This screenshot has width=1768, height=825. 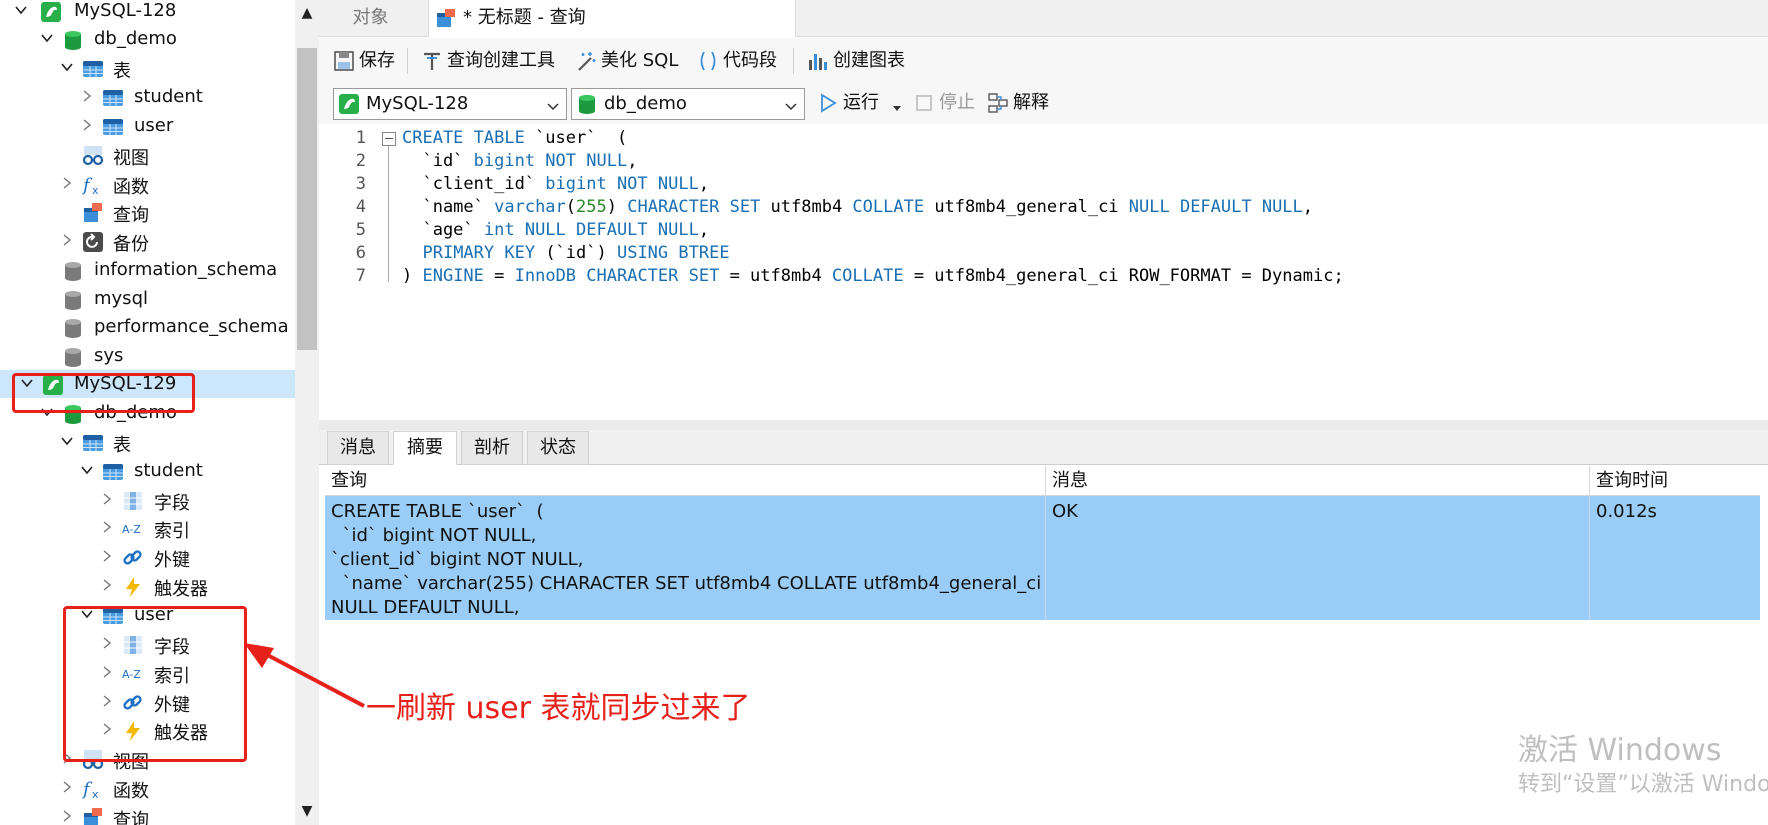 What do you see at coordinates (73, 40) in the screenshot?
I see `database-icon` at bounding box center [73, 40].